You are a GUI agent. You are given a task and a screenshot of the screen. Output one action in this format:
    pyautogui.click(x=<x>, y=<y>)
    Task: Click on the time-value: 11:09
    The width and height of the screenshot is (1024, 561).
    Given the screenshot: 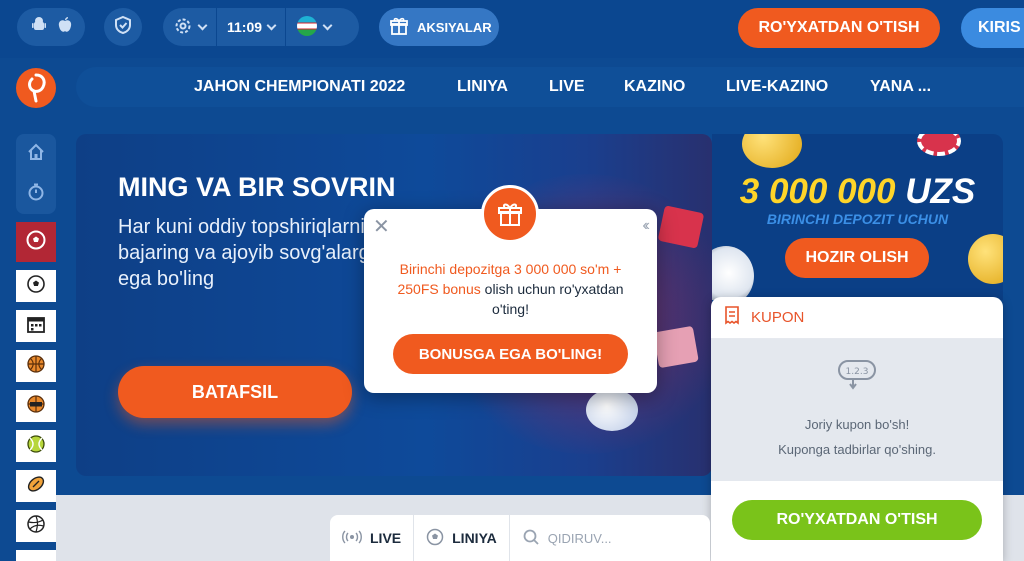 What is the action you would take?
    pyautogui.click(x=245, y=27)
    